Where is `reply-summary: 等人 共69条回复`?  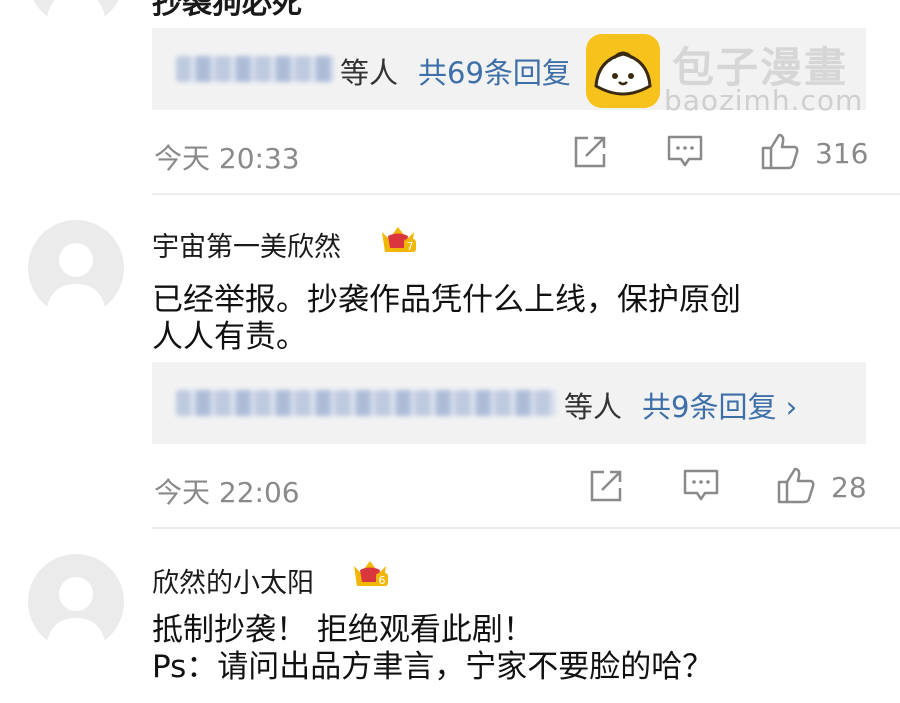 reply-summary: 等人 共69条回复 is located at coordinates (455, 71).